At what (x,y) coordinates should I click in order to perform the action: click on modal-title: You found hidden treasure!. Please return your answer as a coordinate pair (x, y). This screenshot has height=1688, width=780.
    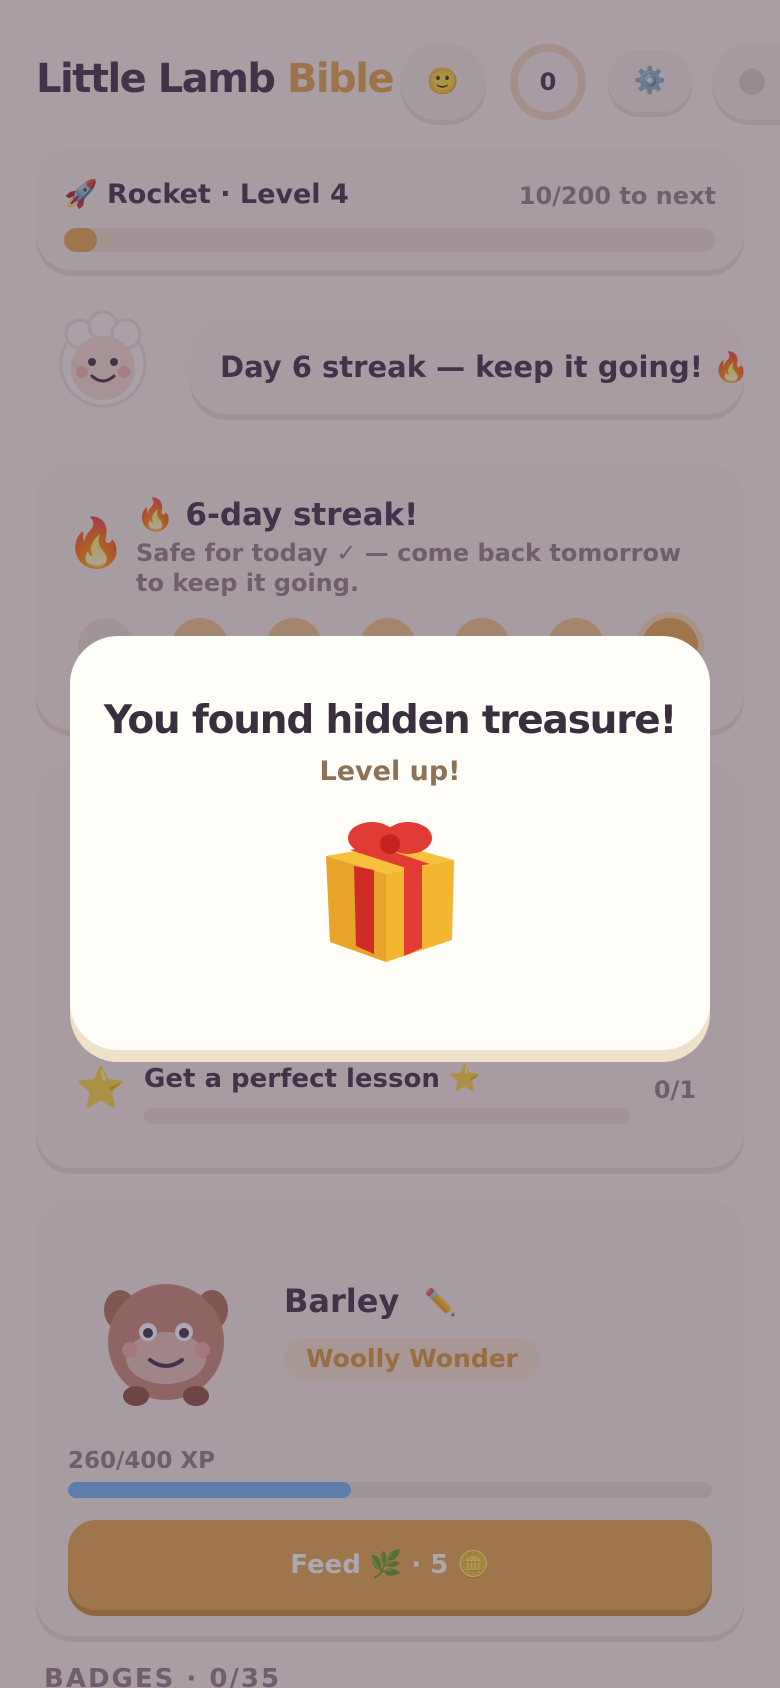
    Looking at the image, I should click on (390, 720).